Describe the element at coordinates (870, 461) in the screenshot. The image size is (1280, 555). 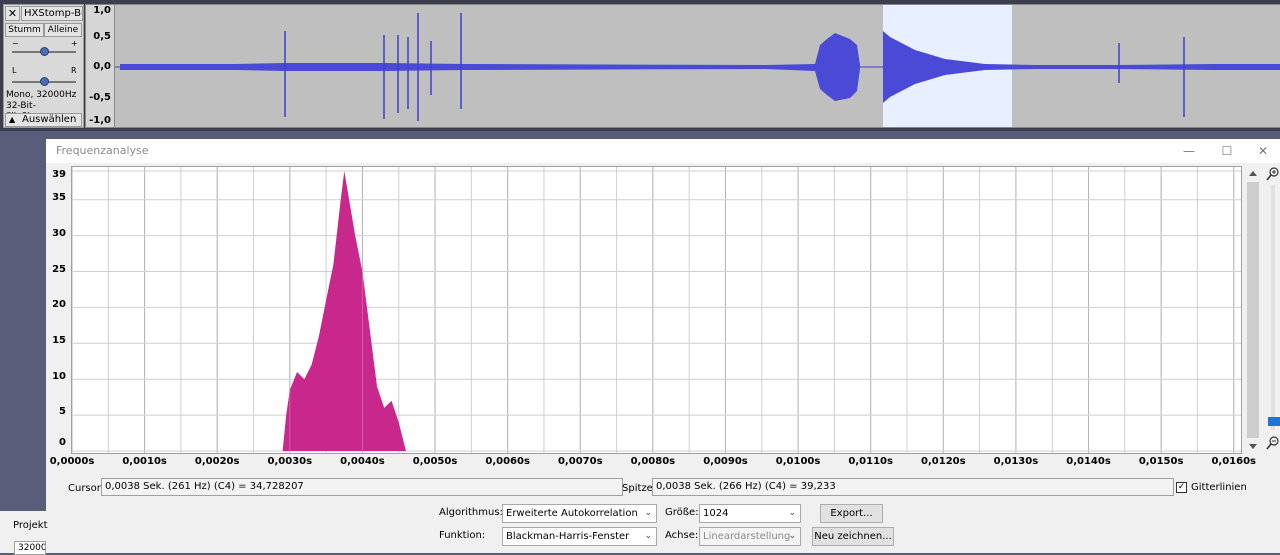
I see `x-tick: 0,0110s` at that location.